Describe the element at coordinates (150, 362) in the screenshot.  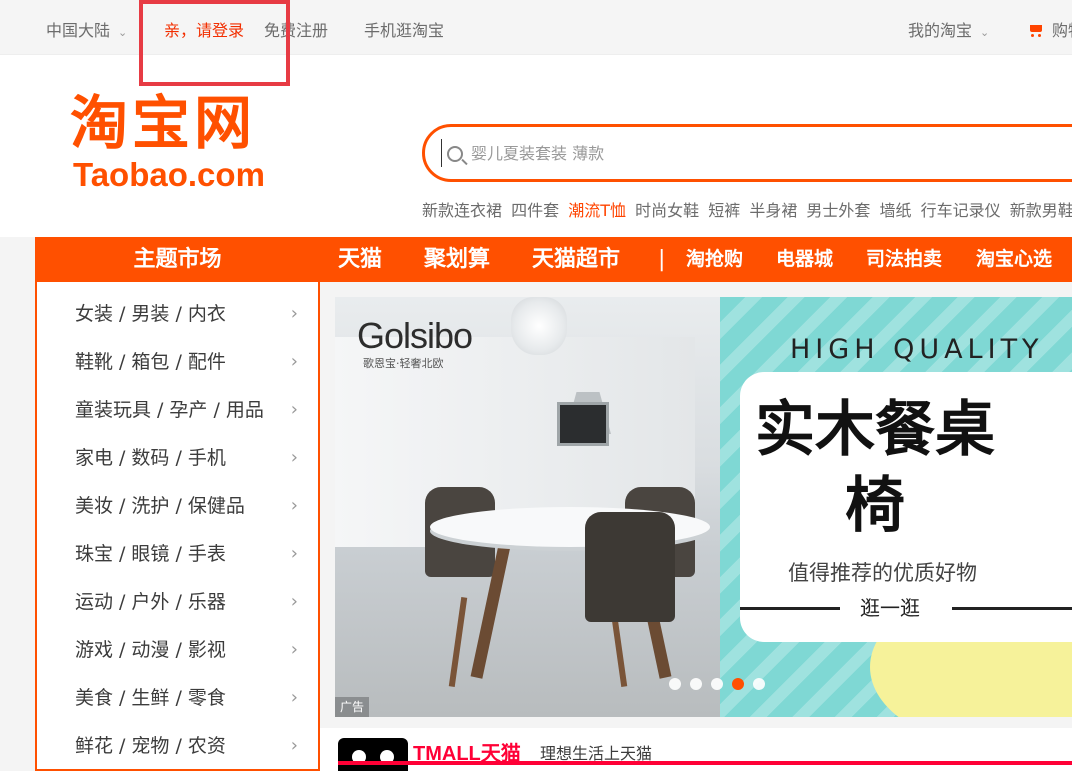
I see `category-link: 箱包` at that location.